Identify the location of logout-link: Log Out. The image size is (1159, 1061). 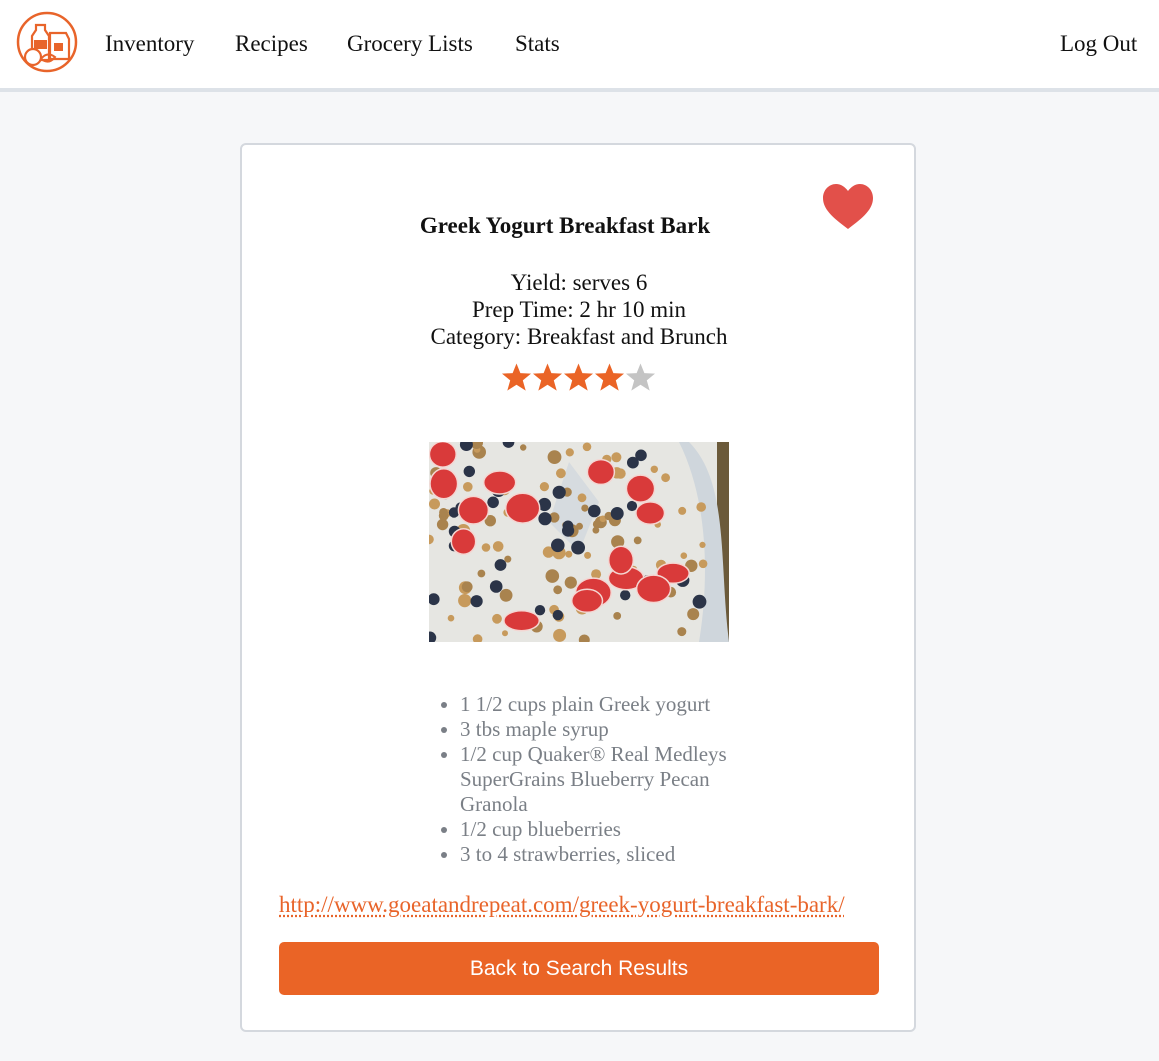
(1098, 44).